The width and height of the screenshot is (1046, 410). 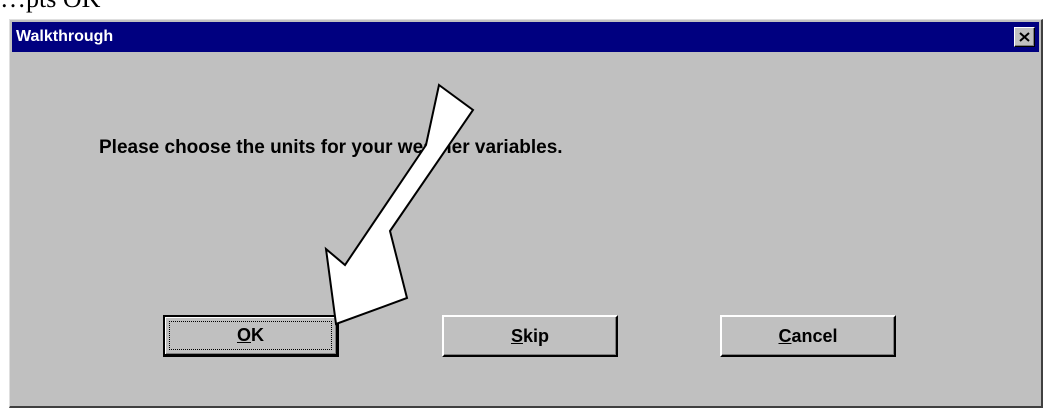 I want to click on cancel-button: Cancel, so click(x=808, y=336).